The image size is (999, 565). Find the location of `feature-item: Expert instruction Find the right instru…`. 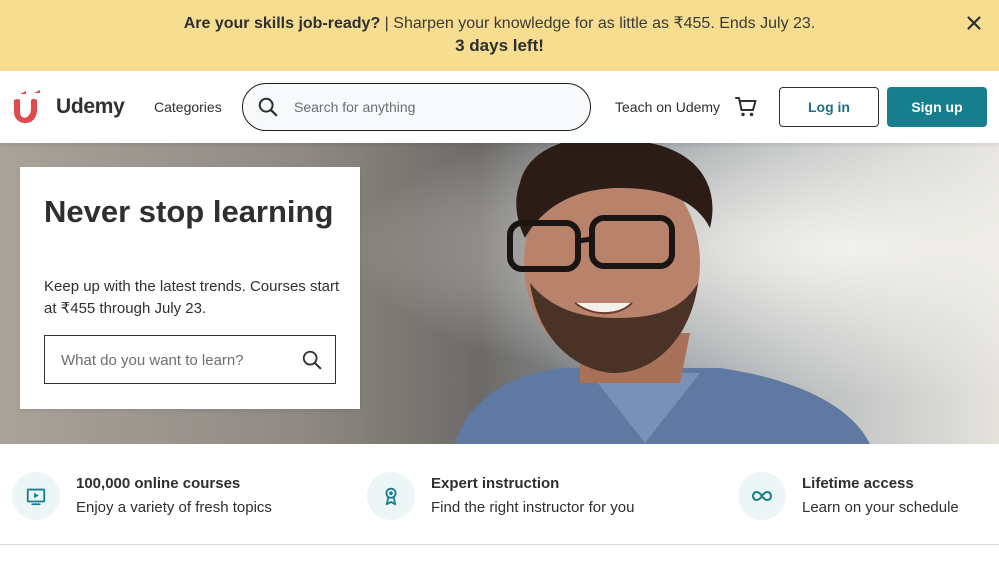

feature-item: Expert instruction Find the right instru… is located at coordinates (537, 497).